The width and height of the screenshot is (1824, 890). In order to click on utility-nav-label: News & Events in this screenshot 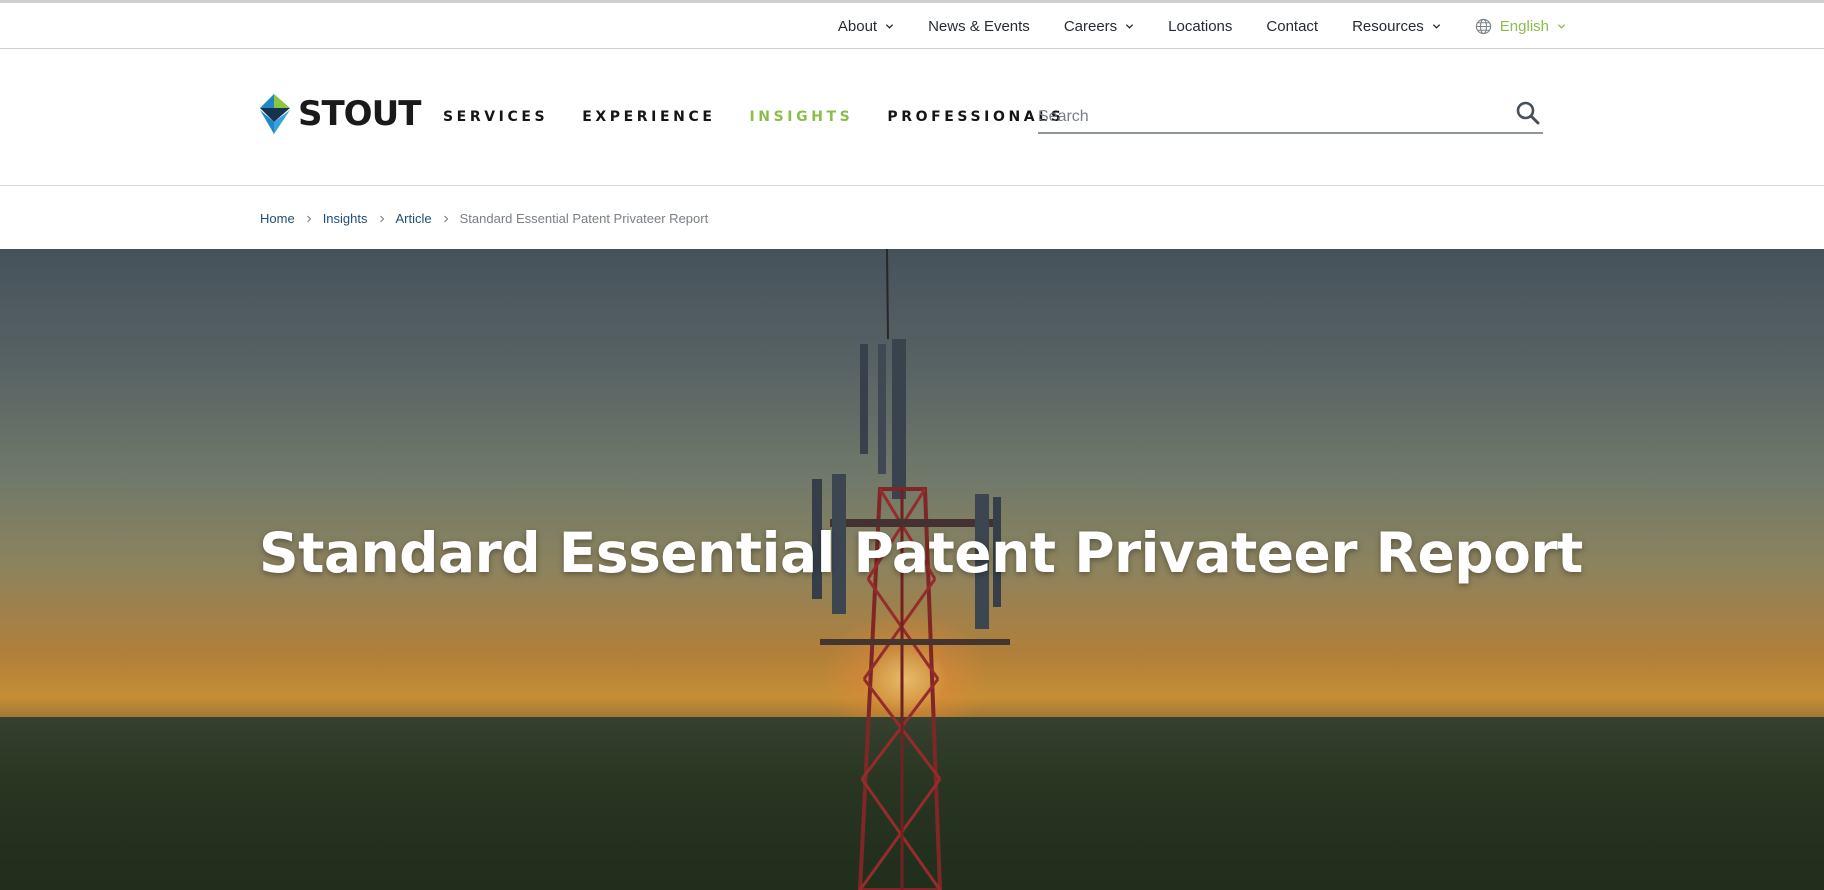, I will do `click(979, 26)`.